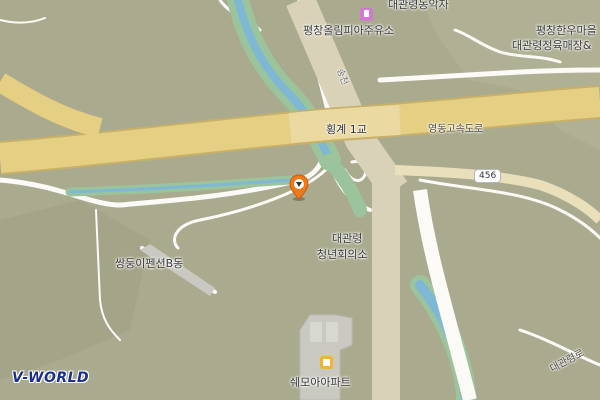 The image size is (600, 400). Describe the element at coordinates (455, 127) in the screenshot. I see `expressway-label: 영동고속도로` at that location.